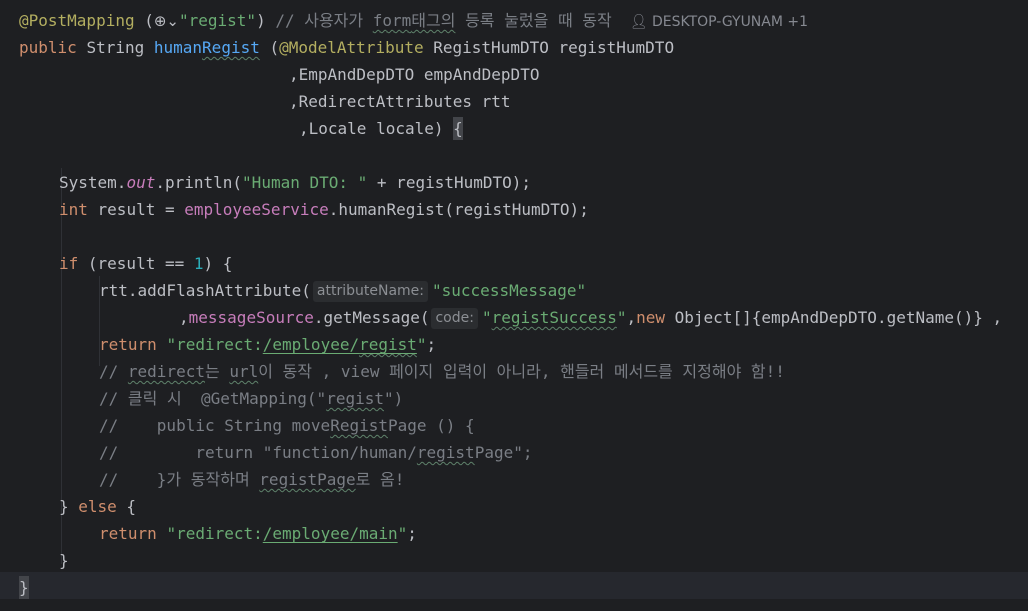 This screenshot has height=611, width=1028. What do you see at coordinates (330, 533) in the screenshot?
I see `url-link: /employee/main` at bounding box center [330, 533].